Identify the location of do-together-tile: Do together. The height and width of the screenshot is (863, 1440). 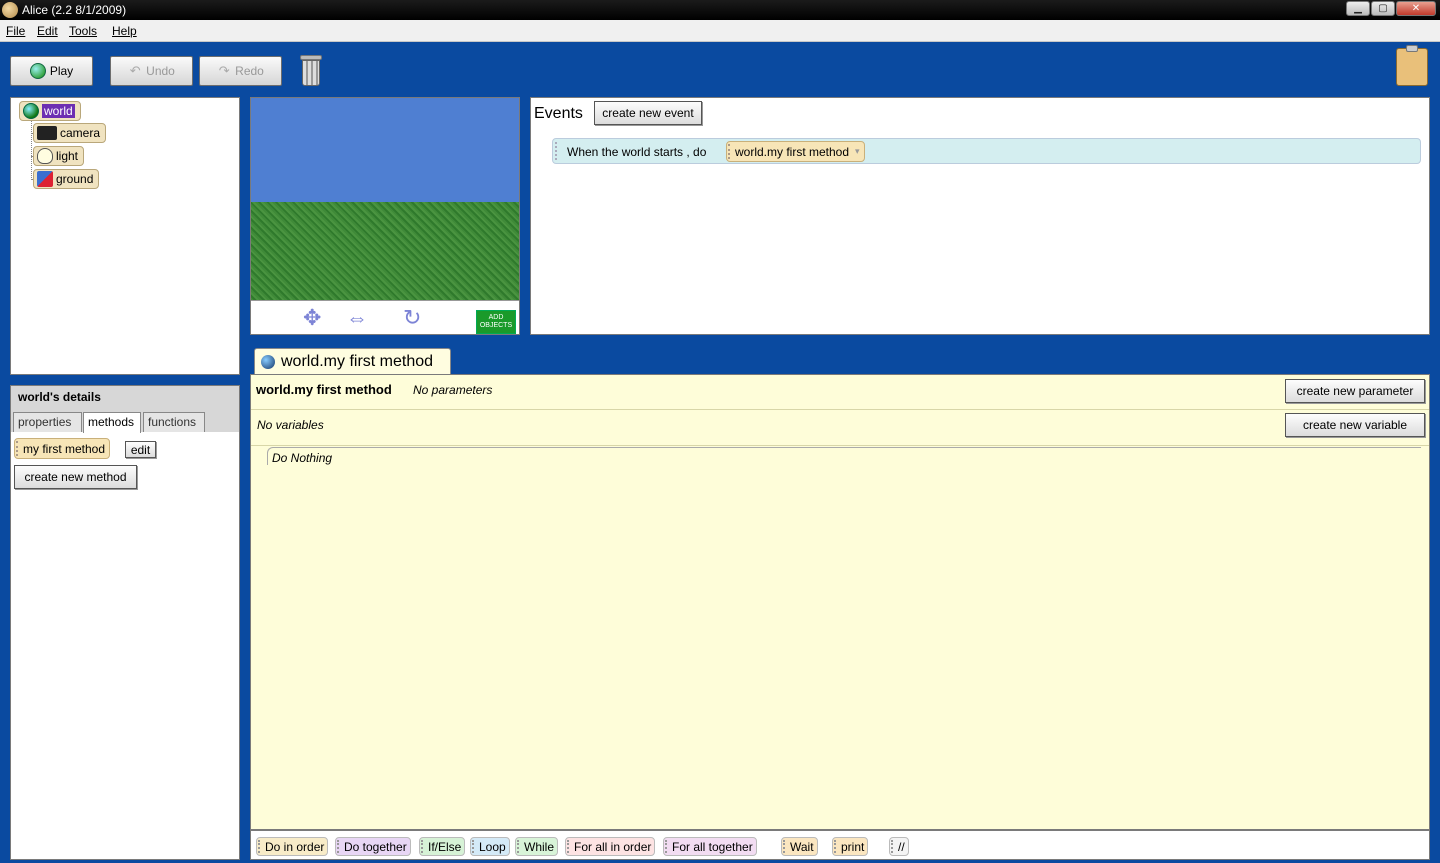
(373, 846).